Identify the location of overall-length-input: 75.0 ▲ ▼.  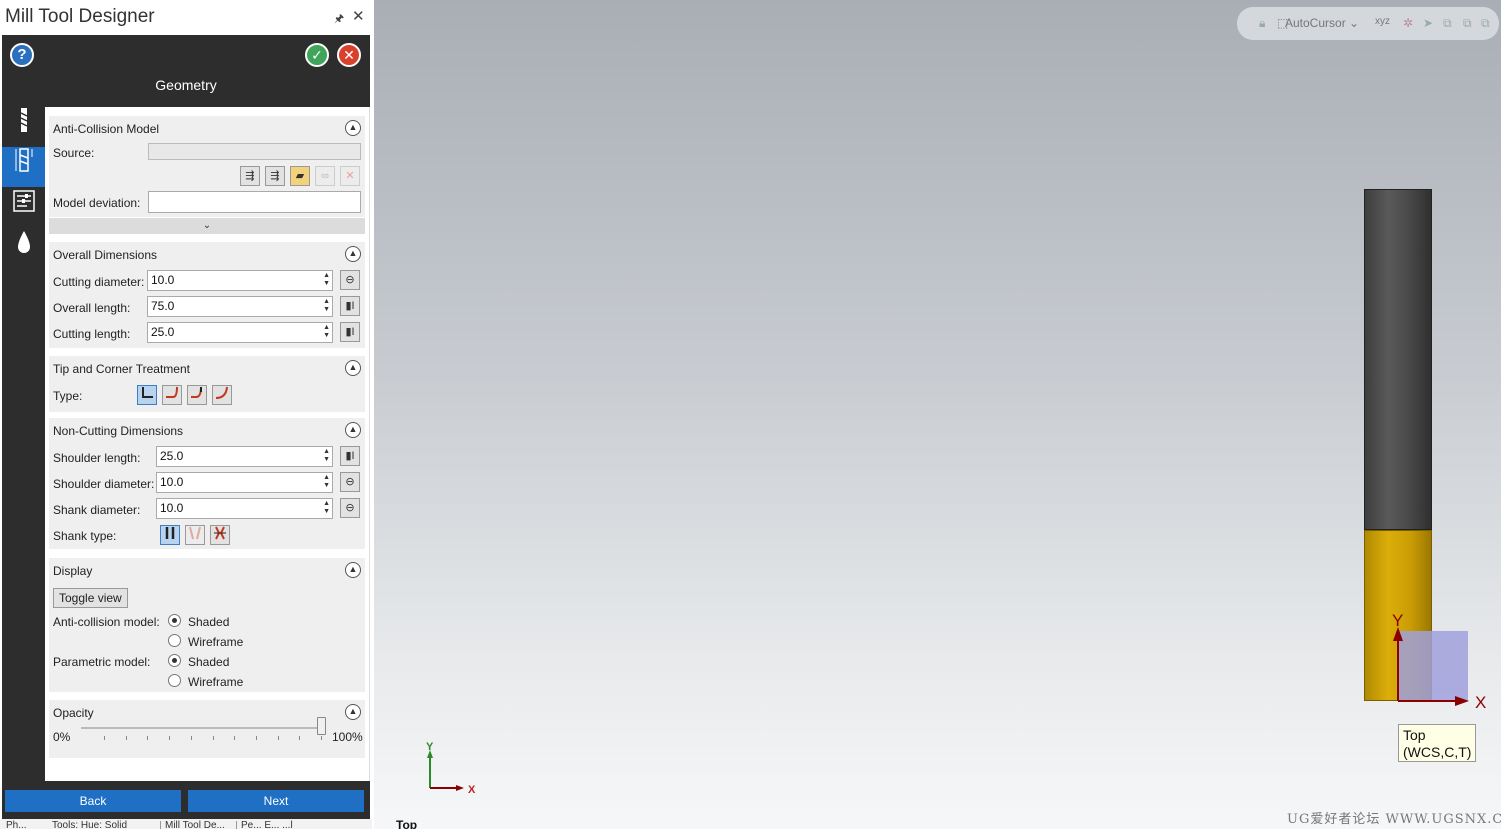
(240, 306).